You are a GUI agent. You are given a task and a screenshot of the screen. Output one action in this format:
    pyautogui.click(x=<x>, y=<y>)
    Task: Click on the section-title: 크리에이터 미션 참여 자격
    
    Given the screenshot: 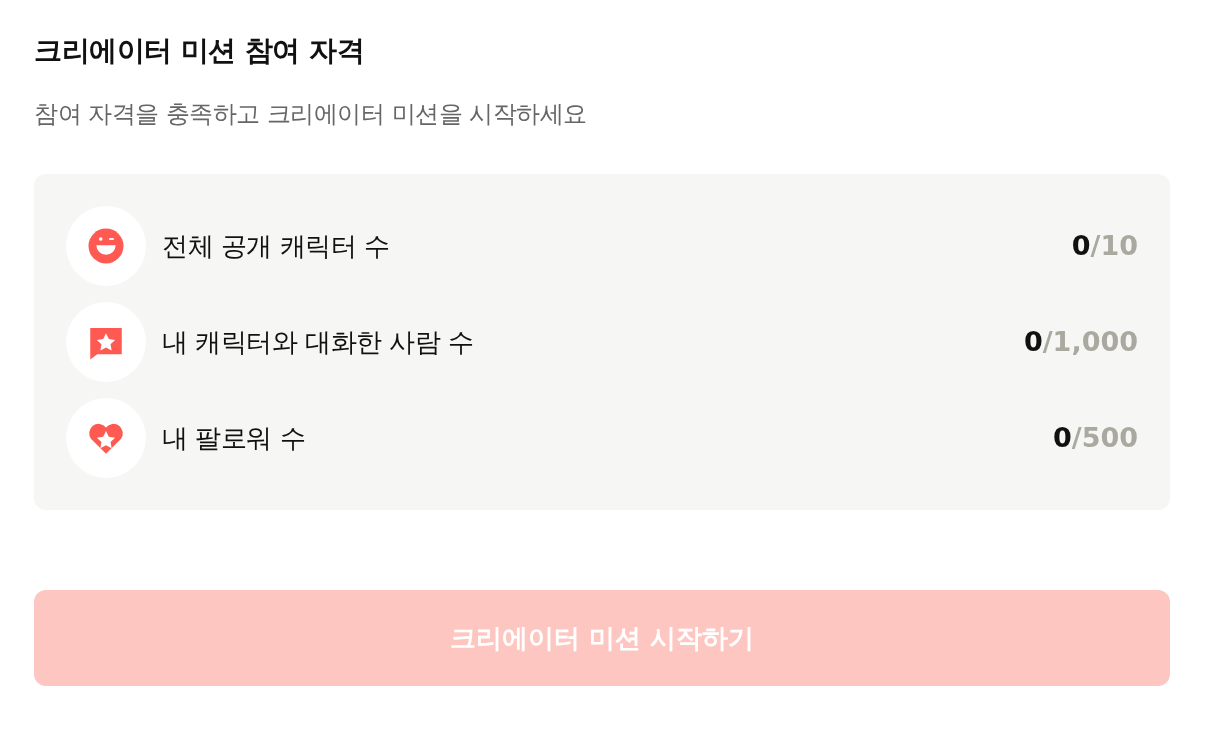 What is the action you would take?
    pyautogui.click(x=200, y=51)
    